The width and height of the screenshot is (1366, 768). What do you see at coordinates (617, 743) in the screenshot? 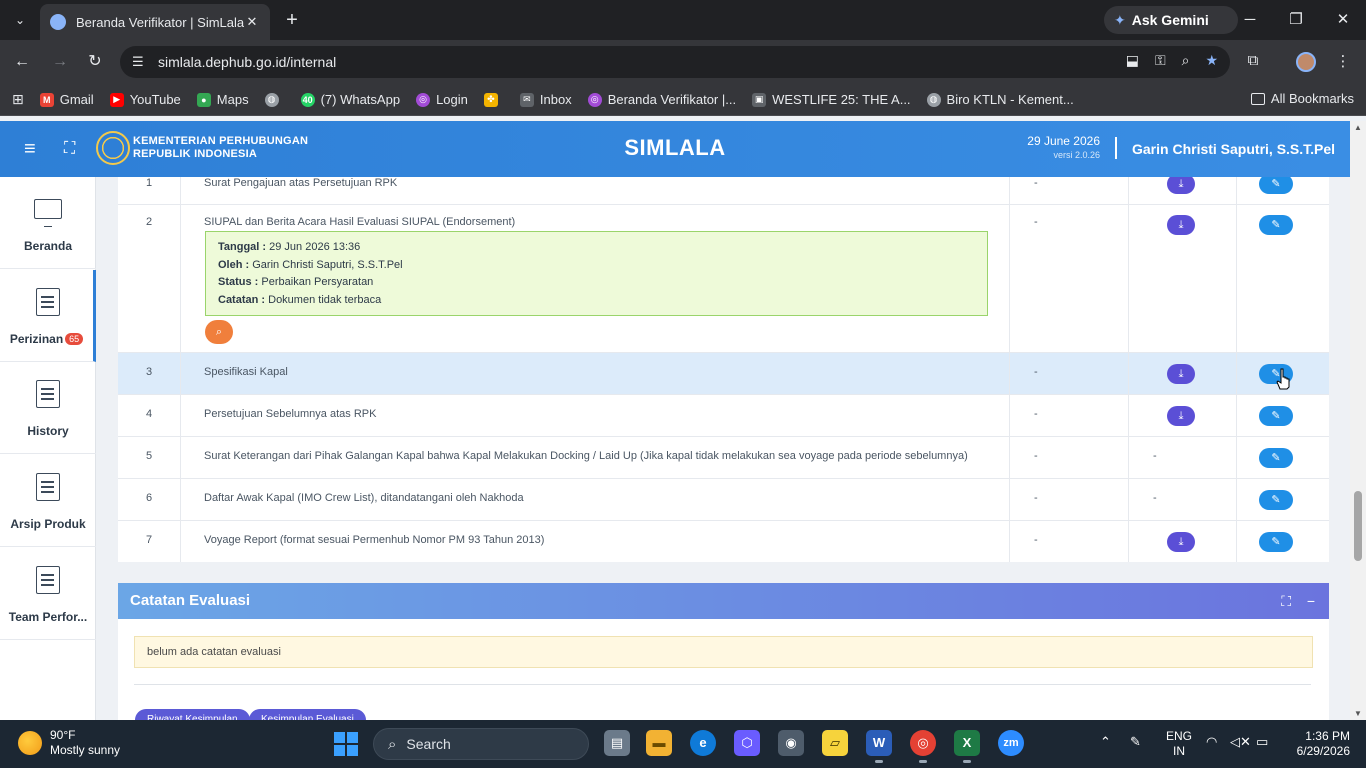
I see `task-view-icon: ▤` at bounding box center [617, 743].